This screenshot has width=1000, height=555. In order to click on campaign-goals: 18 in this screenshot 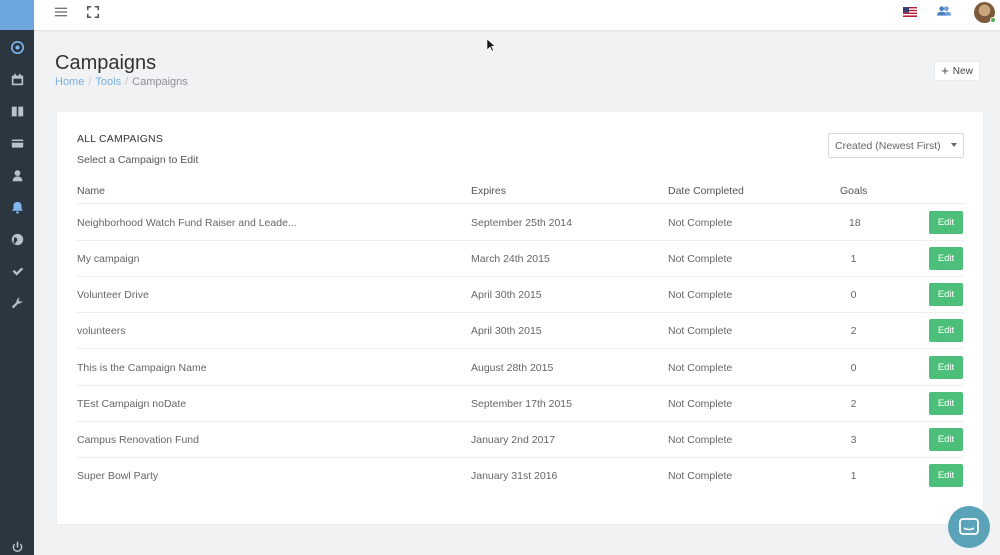, I will do `click(855, 223)`.